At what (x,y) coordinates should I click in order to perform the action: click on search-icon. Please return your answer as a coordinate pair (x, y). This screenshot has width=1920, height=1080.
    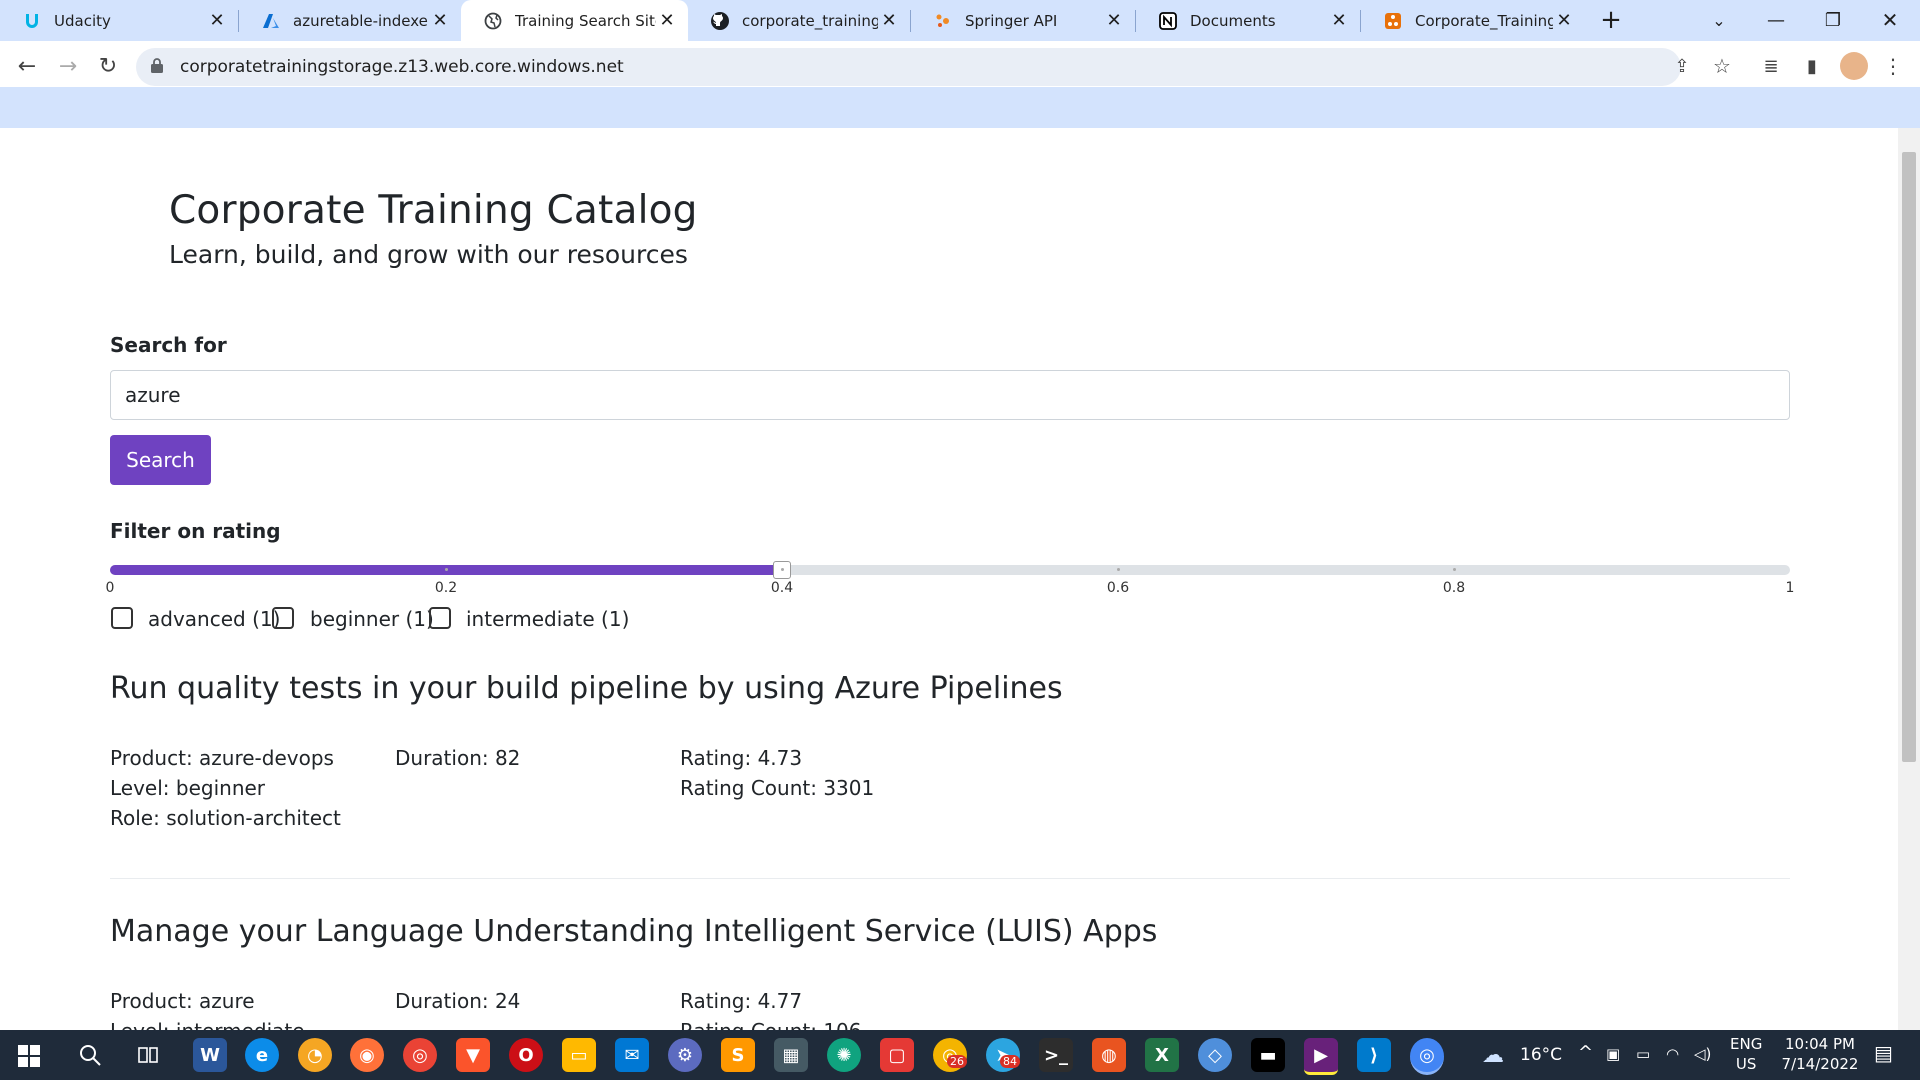
    Looking at the image, I should click on (90, 1057).